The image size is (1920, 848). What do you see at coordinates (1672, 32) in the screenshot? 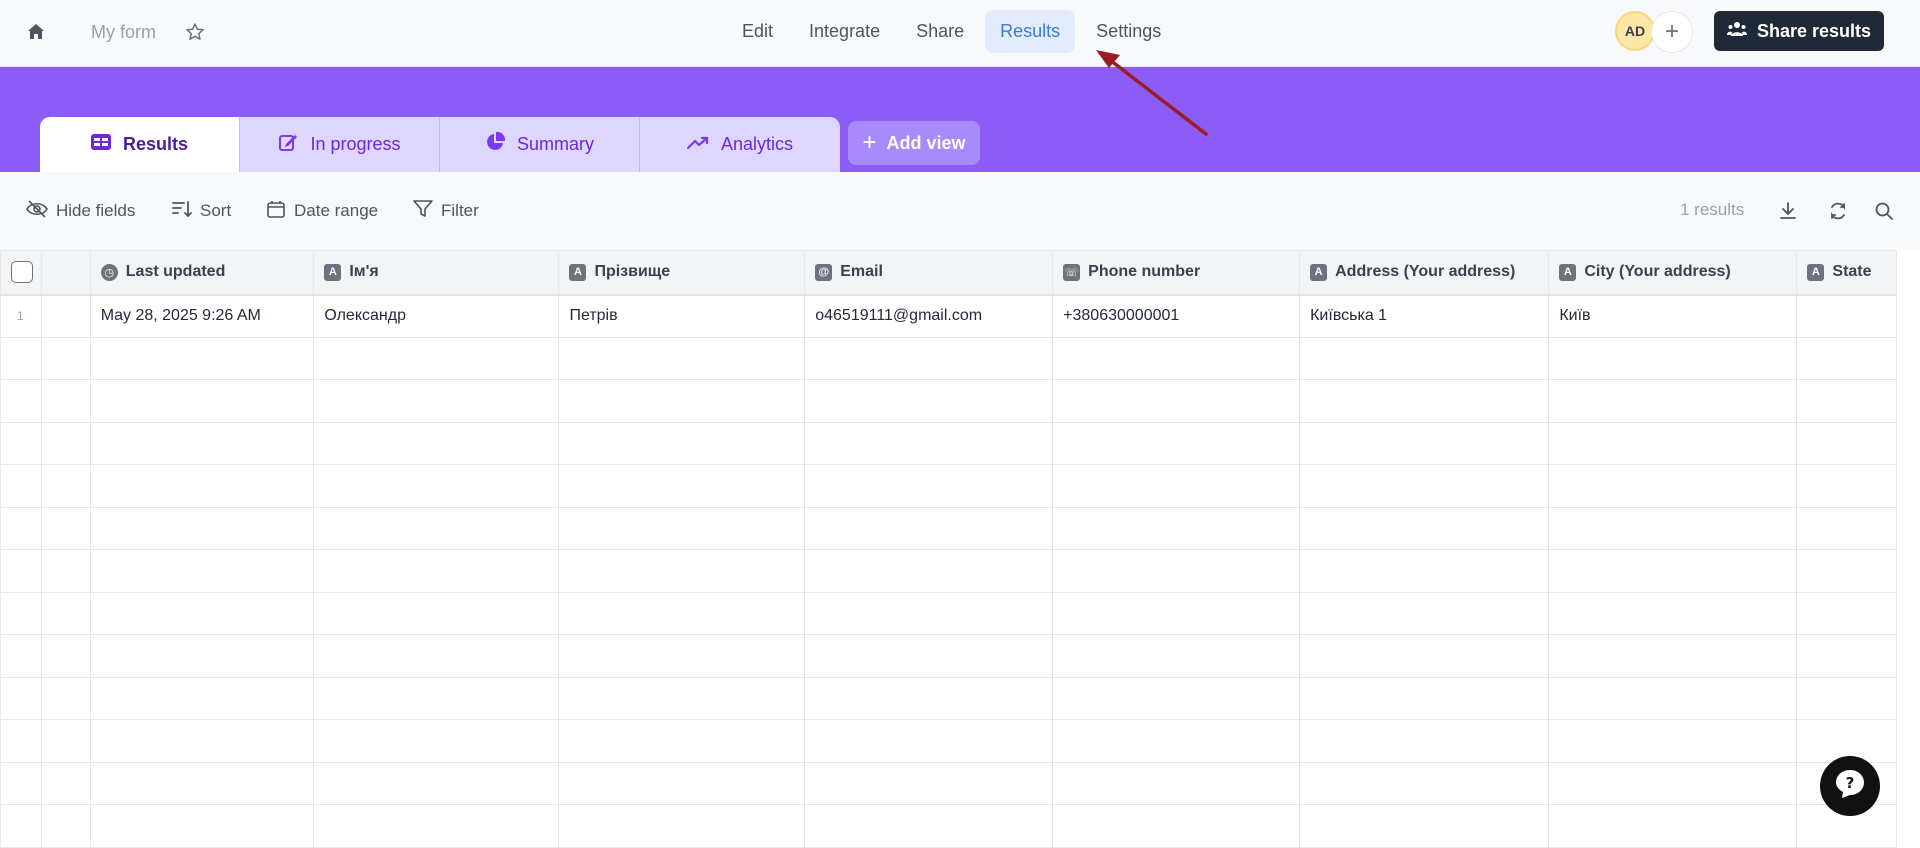
I see `add-member-button: +` at bounding box center [1672, 32].